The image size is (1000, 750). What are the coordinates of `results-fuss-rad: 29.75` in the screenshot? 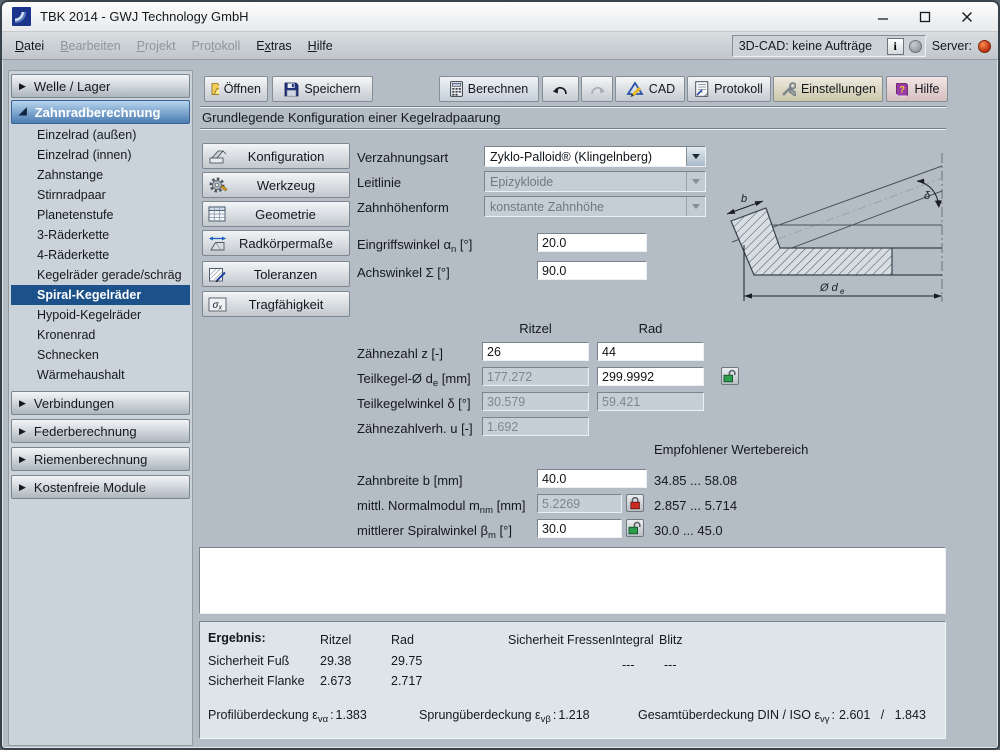 It's located at (407, 661).